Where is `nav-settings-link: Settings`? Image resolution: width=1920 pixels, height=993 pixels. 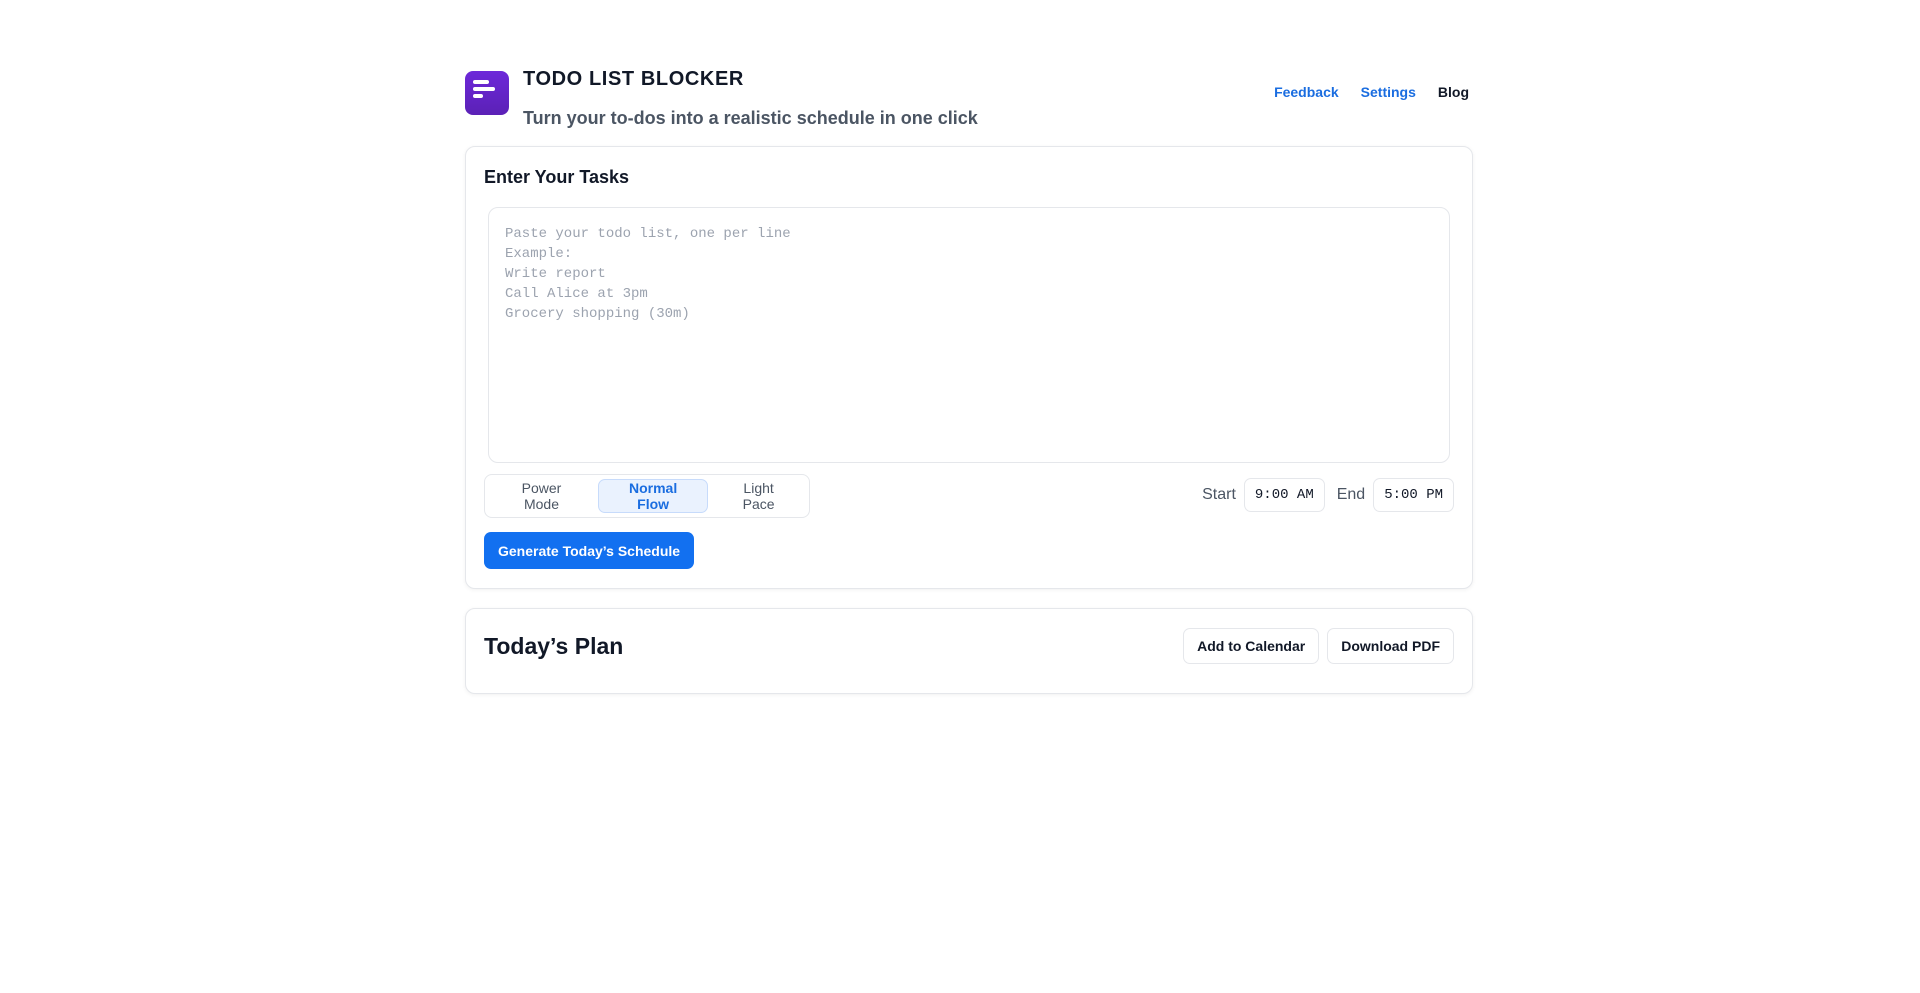
nav-settings-link: Settings is located at coordinates (1388, 92).